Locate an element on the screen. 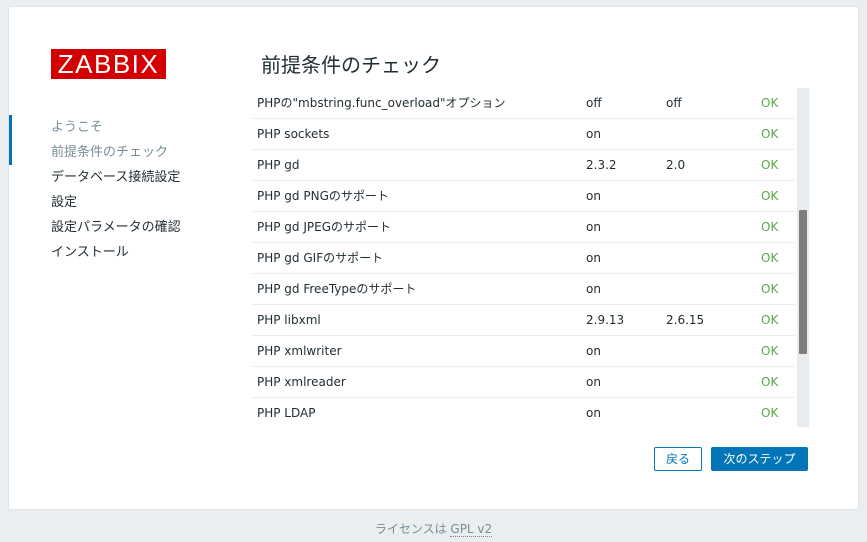 The image size is (867, 542). table-row: PHP gd 2.3.2 2.0 OK is located at coordinates (523, 165).